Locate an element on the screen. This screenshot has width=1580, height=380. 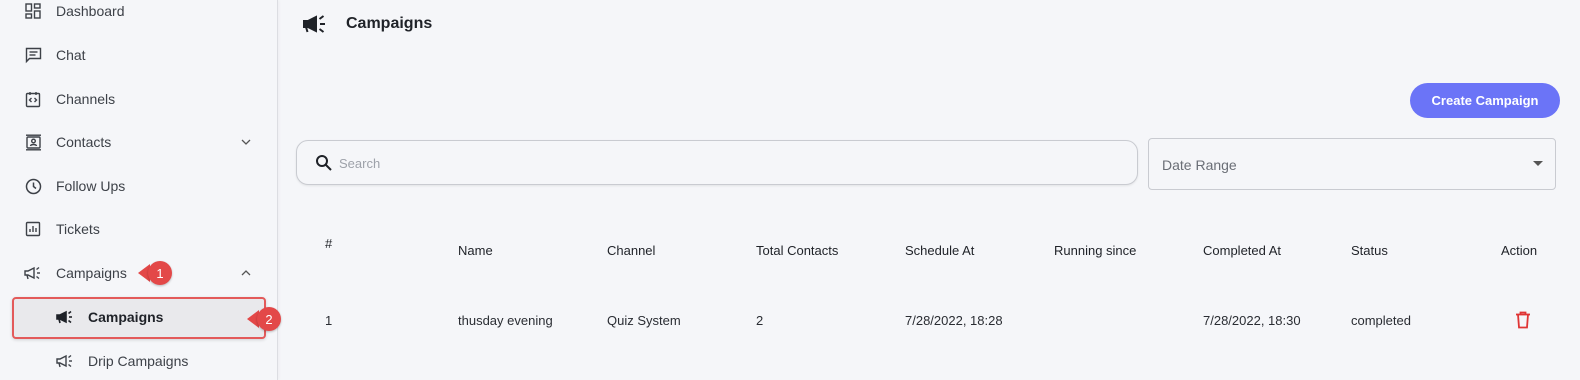
sidebar-item-label: Channels is located at coordinates (86, 99).